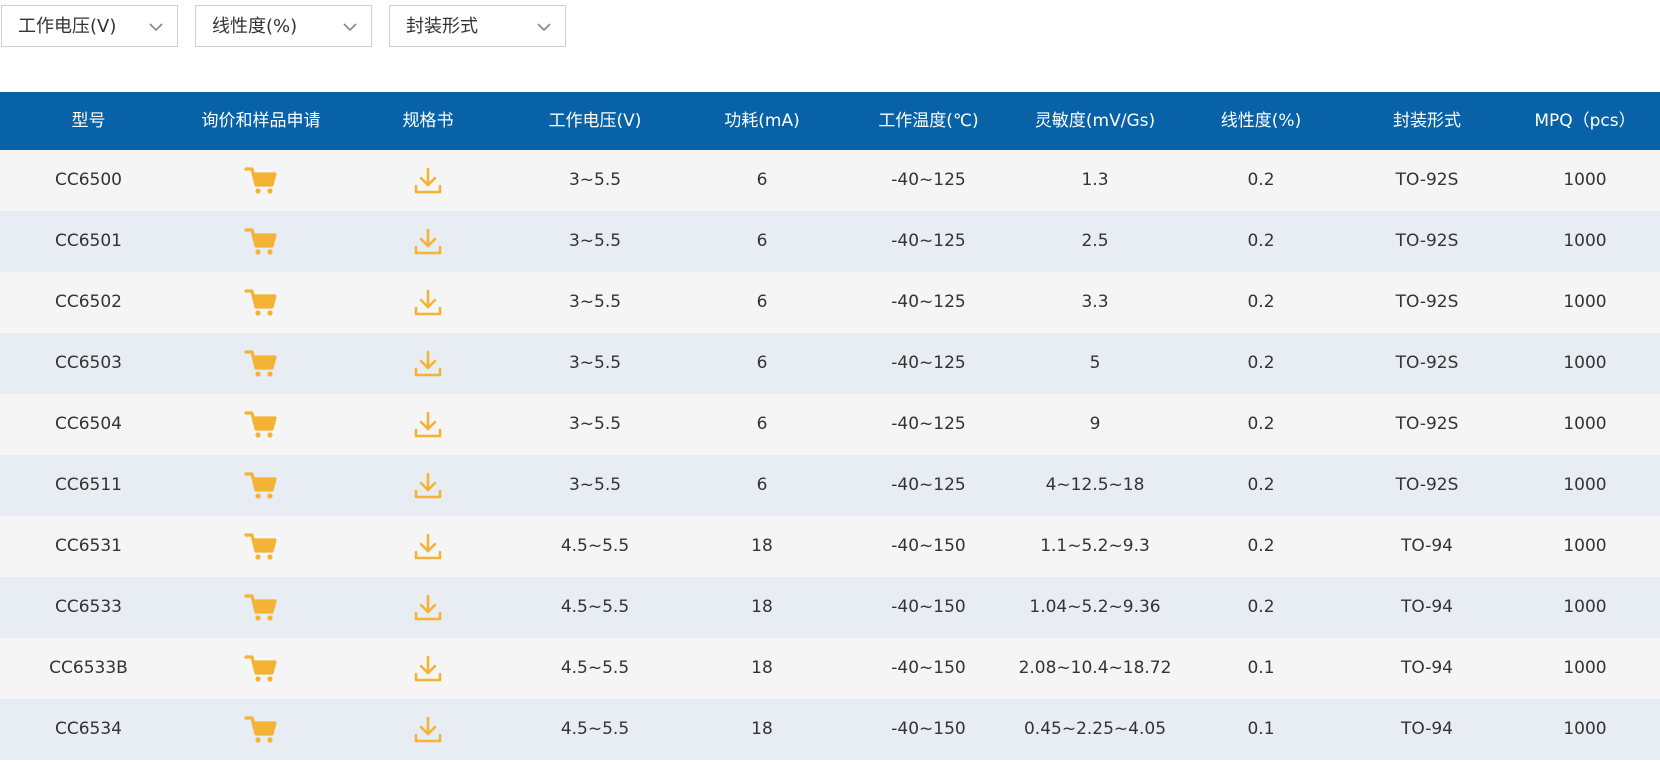 The image size is (1660, 763). What do you see at coordinates (830, 26) in the screenshot?
I see `filter-bar: 工作电压(V) 线性度(%) 封装形式` at bounding box center [830, 26].